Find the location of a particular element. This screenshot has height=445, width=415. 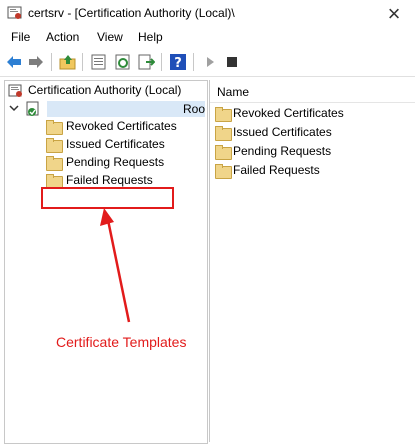

tree-item-failed-requests: Failed Requests is located at coordinates (109, 180).